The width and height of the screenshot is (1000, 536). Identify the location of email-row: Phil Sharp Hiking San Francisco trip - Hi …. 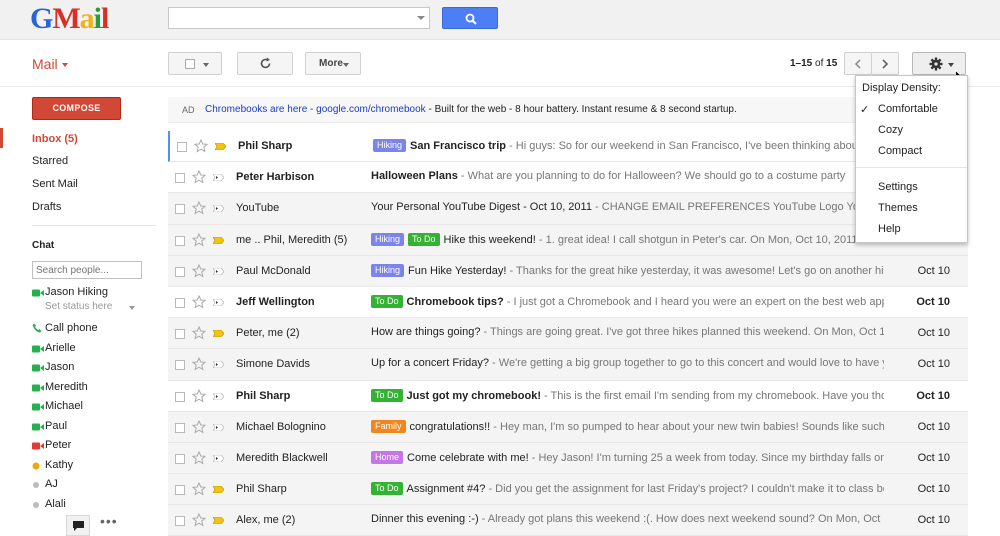
(568, 147).